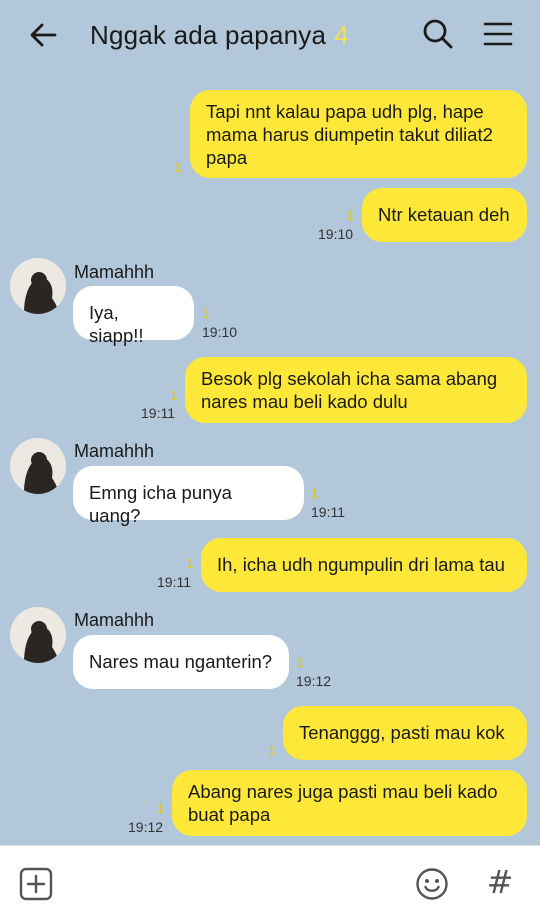 Image resolution: width=540 pixels, height=917 pixels. What do you see at coordinates (345, 111) in the screenshot?
I see `message-text-line: Tapi nnt kalau papa udh plg, hape` at bounding box center [345, 111].